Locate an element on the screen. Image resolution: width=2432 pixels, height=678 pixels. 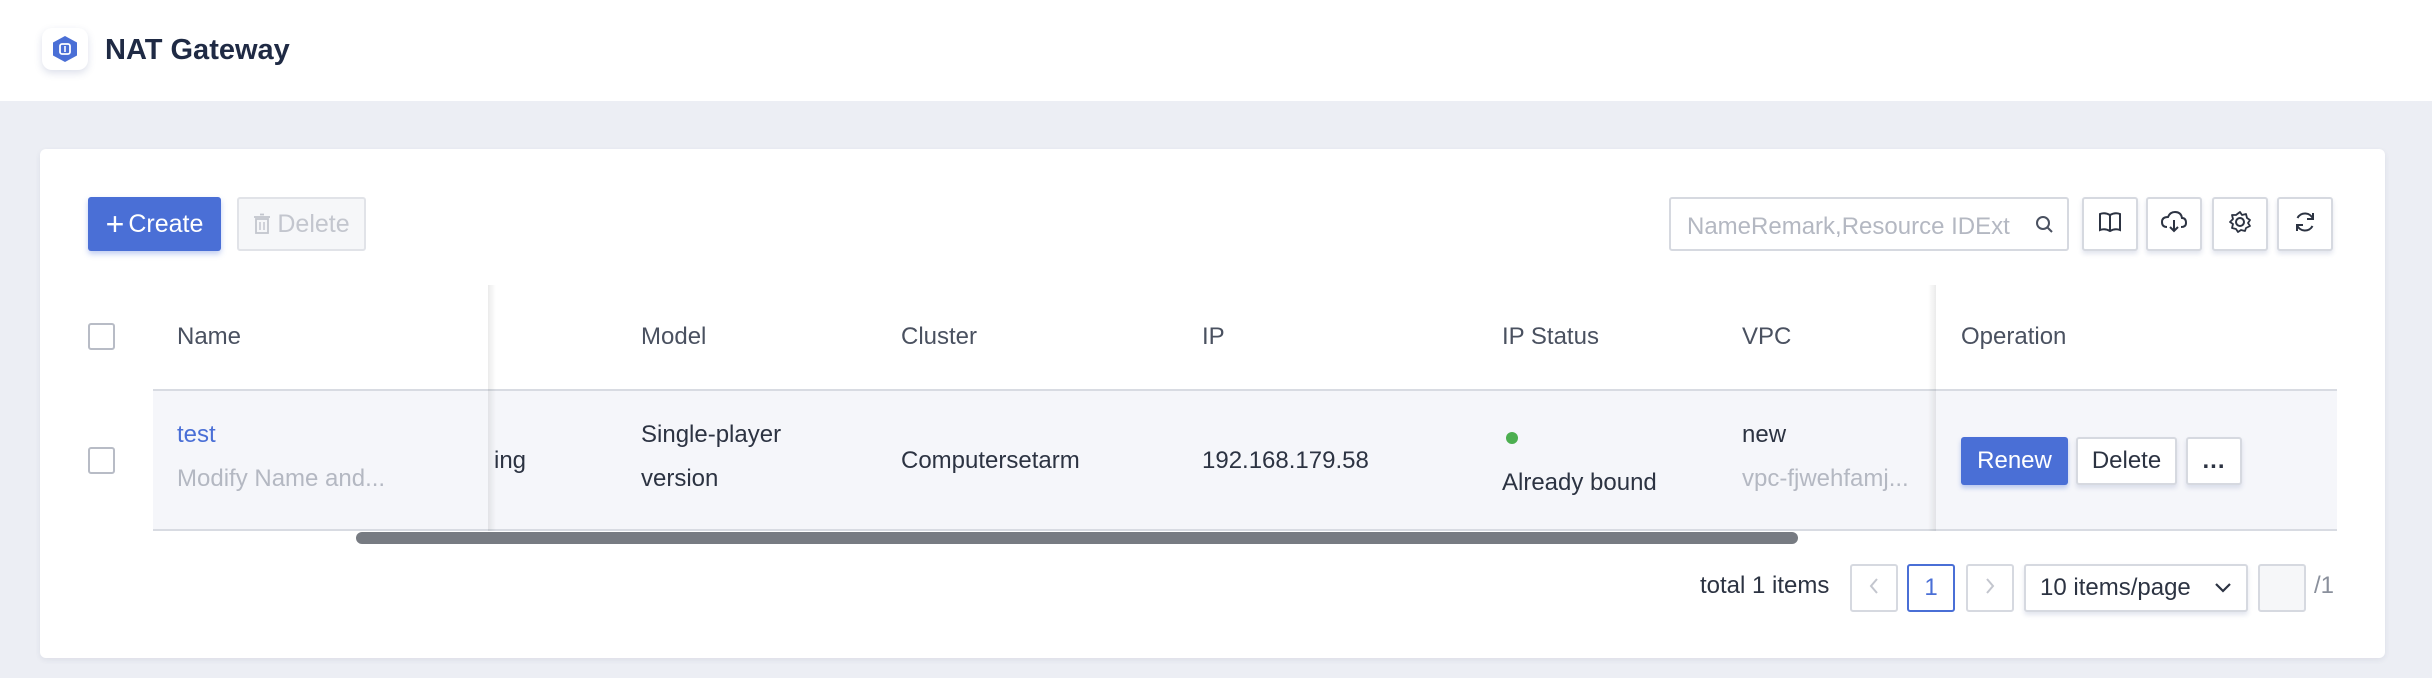
column-header-cluster: Cluster is located at coordinates (939, 337).